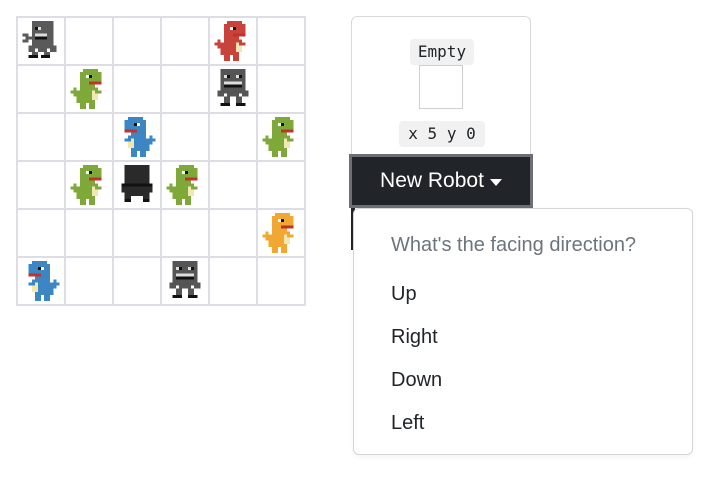  Describe the element at coordinates (495, 182) in the screenshot. I see `caret-down-icon` at that location.